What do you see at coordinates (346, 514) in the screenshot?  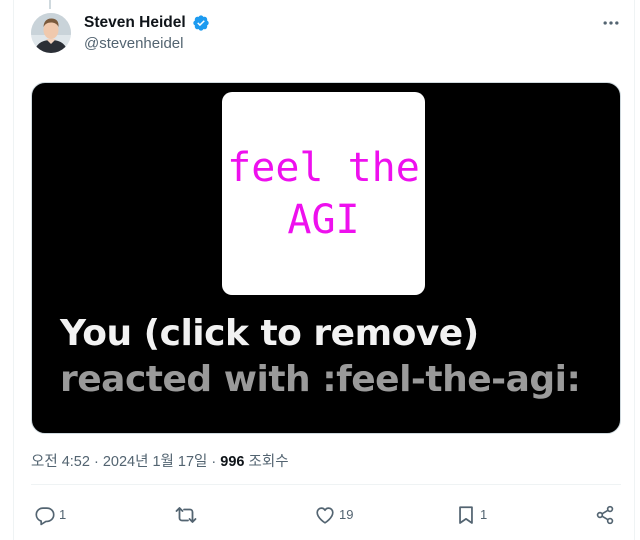 I see `like-count: 19` at bounding box center [346, 514].